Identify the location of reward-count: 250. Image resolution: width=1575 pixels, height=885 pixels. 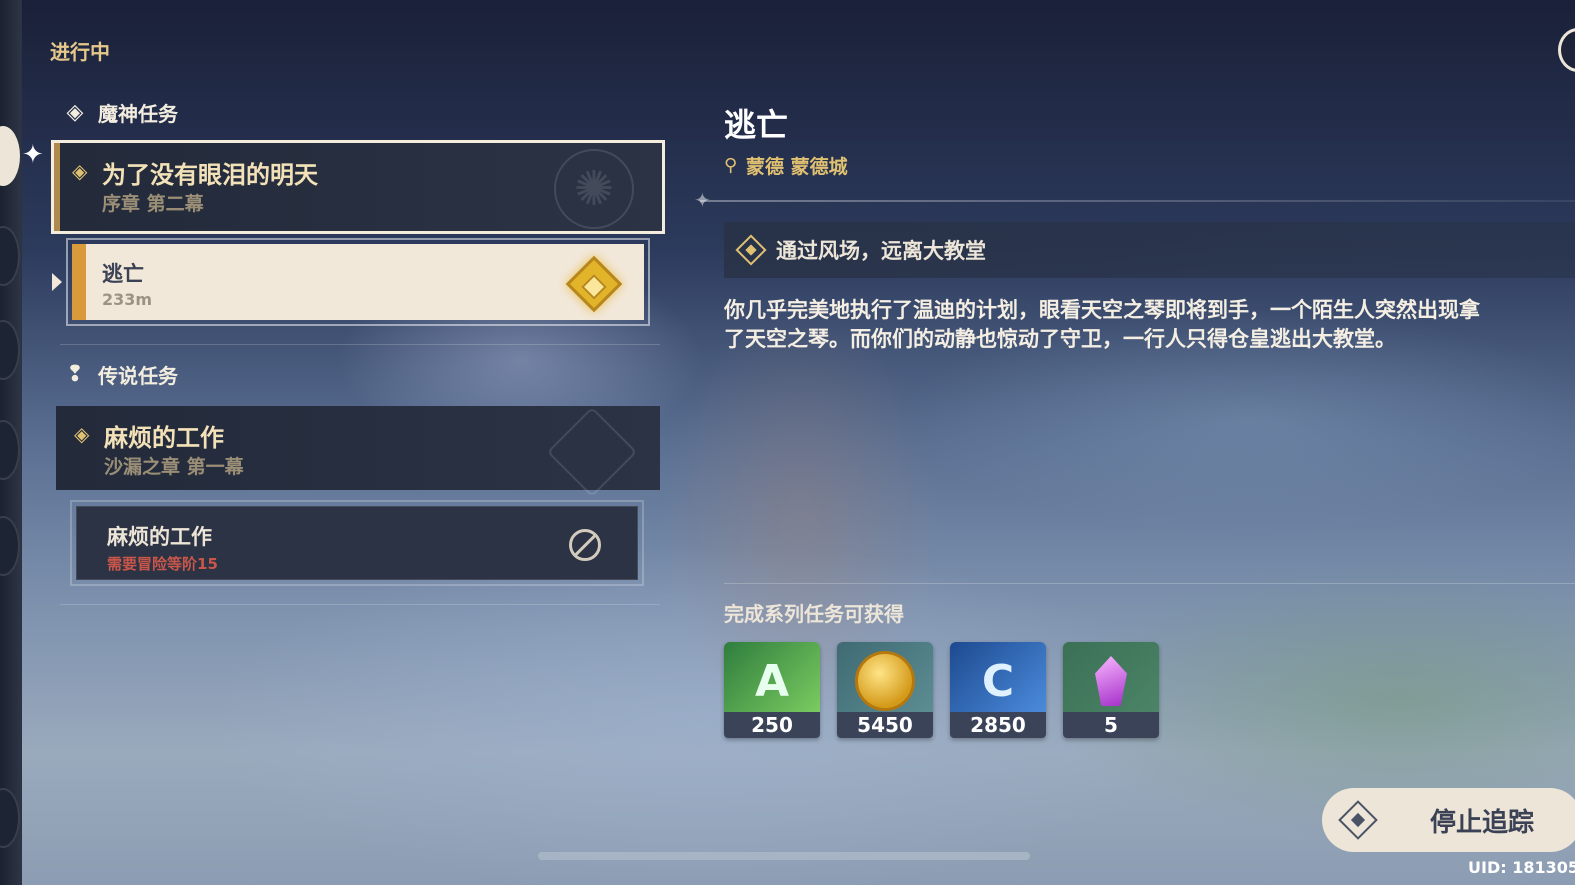
(772, 725).